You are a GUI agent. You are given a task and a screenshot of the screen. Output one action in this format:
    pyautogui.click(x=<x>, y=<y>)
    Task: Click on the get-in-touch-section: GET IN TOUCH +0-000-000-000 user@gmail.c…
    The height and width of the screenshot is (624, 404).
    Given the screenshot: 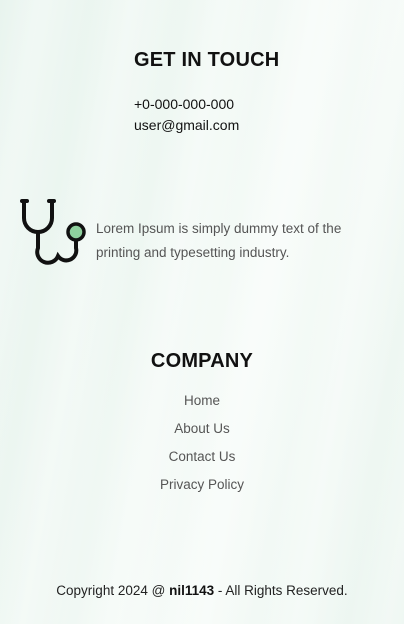 What is the action you would take?
    pyautogui.click(x=202, y=92)
    